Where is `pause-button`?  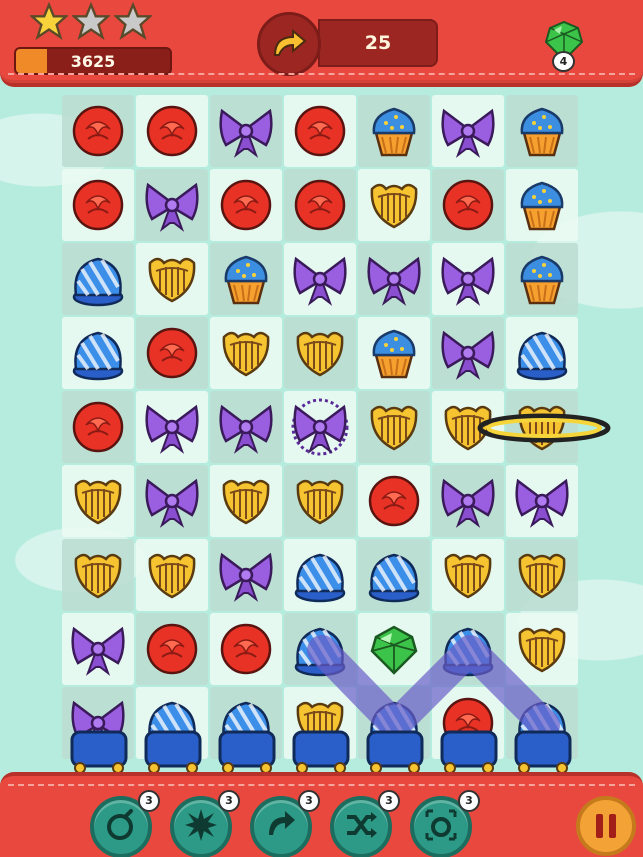 pause-button is located at coordinates (606, 826).